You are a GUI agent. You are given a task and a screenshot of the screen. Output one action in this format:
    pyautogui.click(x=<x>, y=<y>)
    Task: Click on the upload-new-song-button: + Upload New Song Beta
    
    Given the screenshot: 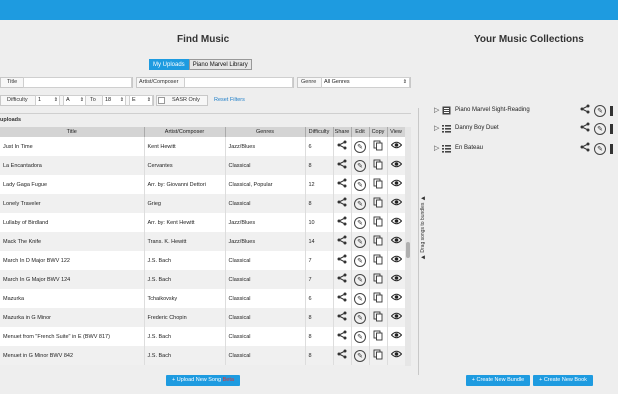 What is the action you would take?
    pyautogui.click(x=203, y=380)
    